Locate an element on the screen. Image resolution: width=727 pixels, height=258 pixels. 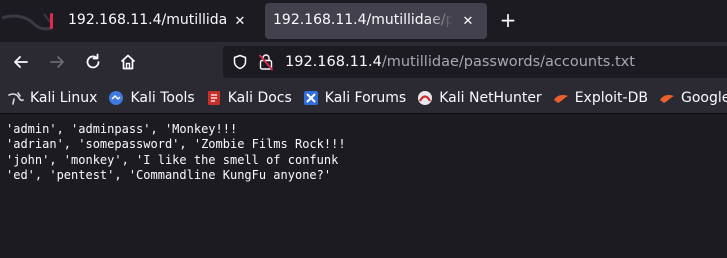
bookmark-label: Exploit-DB is located at coordinates (611, 97).